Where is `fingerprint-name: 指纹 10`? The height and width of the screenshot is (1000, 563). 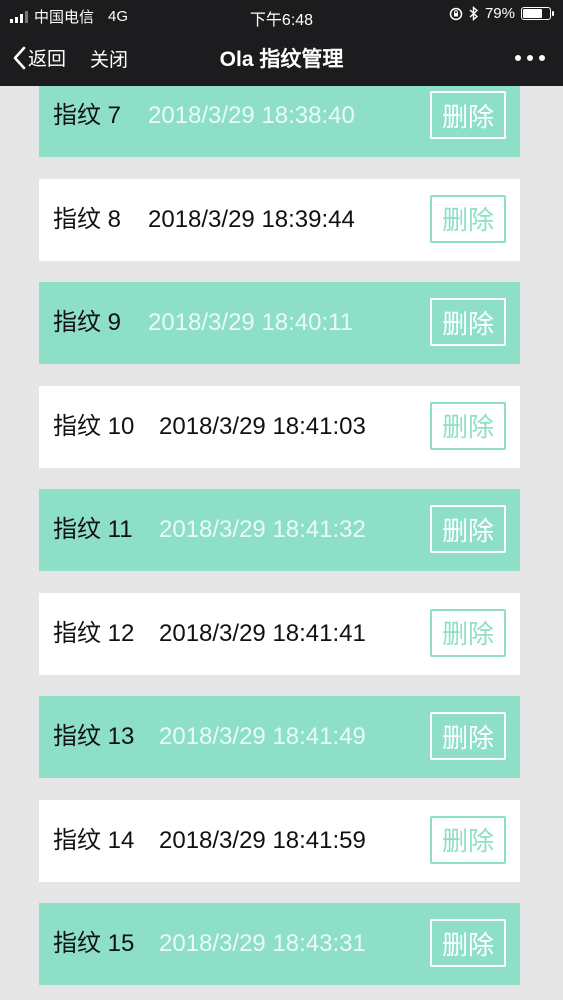
fingerprint-name: 指纹 10 is located at coordinates (94, 426).